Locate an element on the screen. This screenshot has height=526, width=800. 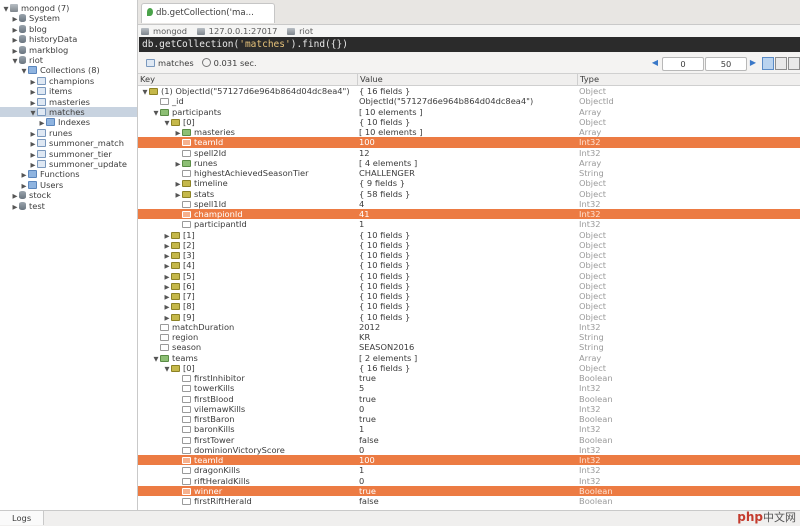
sidebar-item: ▶ markblog is located at coordinates (68, 50).